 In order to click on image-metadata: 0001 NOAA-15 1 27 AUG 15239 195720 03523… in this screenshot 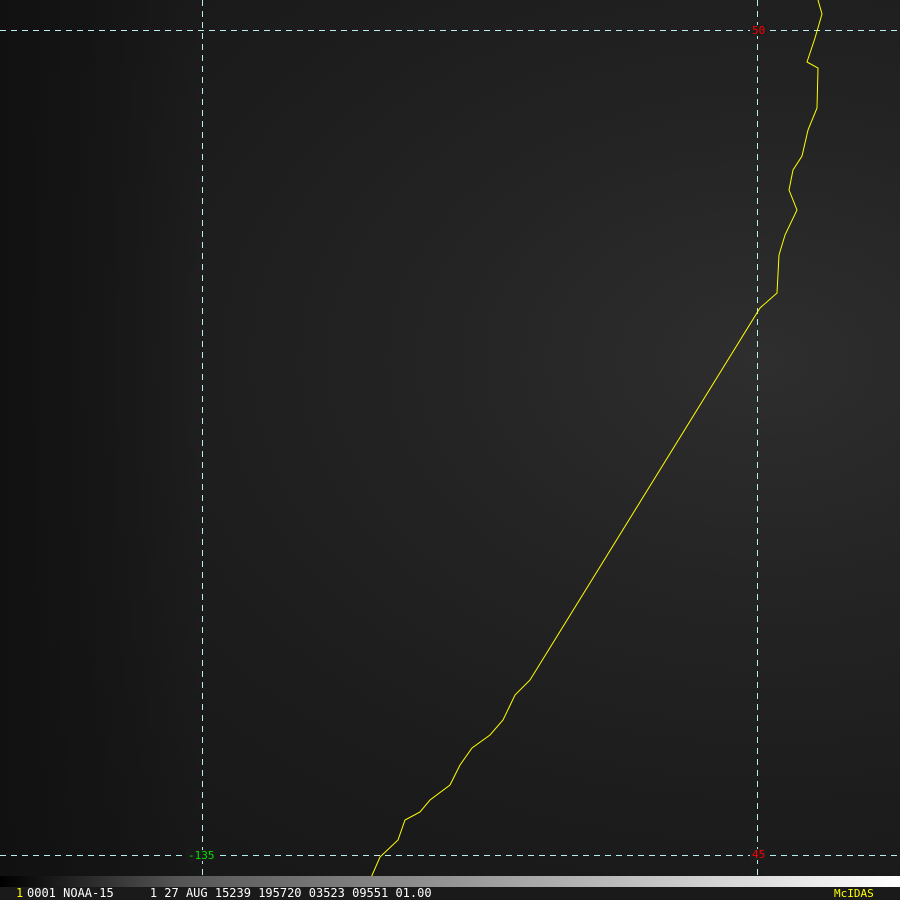, I will do `click(229, 893)`.